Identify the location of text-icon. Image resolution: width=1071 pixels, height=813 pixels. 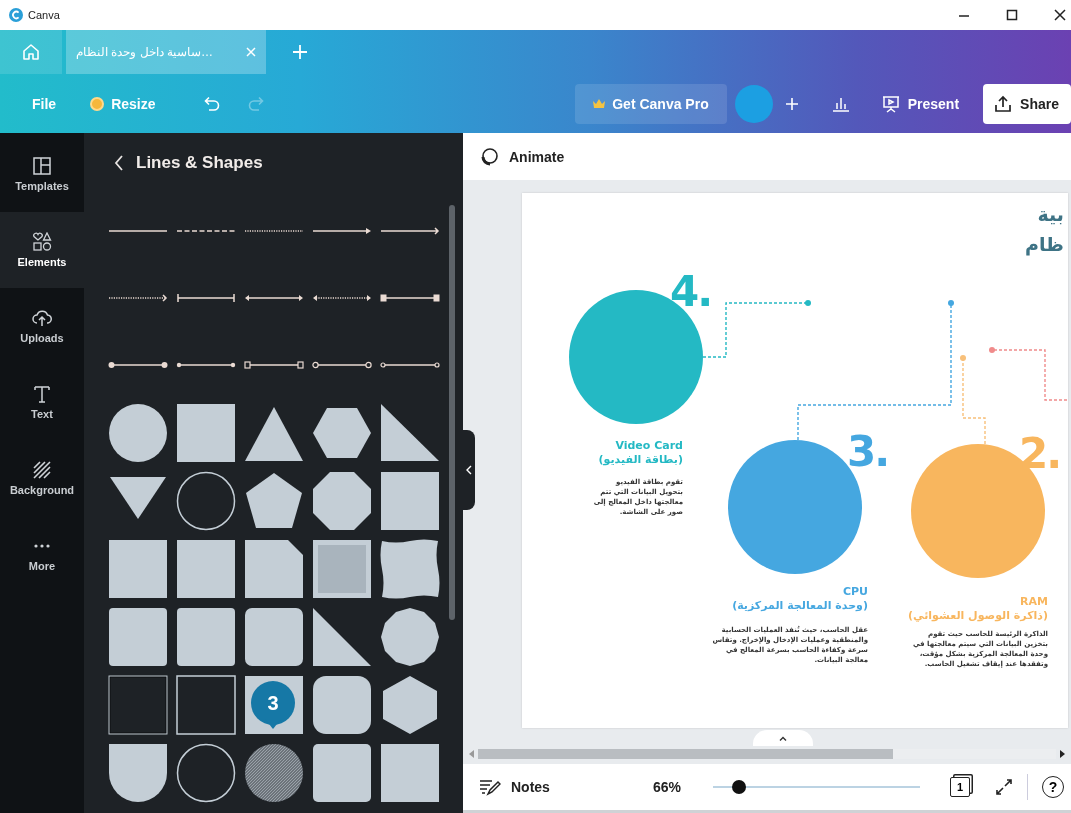
(42, 394).